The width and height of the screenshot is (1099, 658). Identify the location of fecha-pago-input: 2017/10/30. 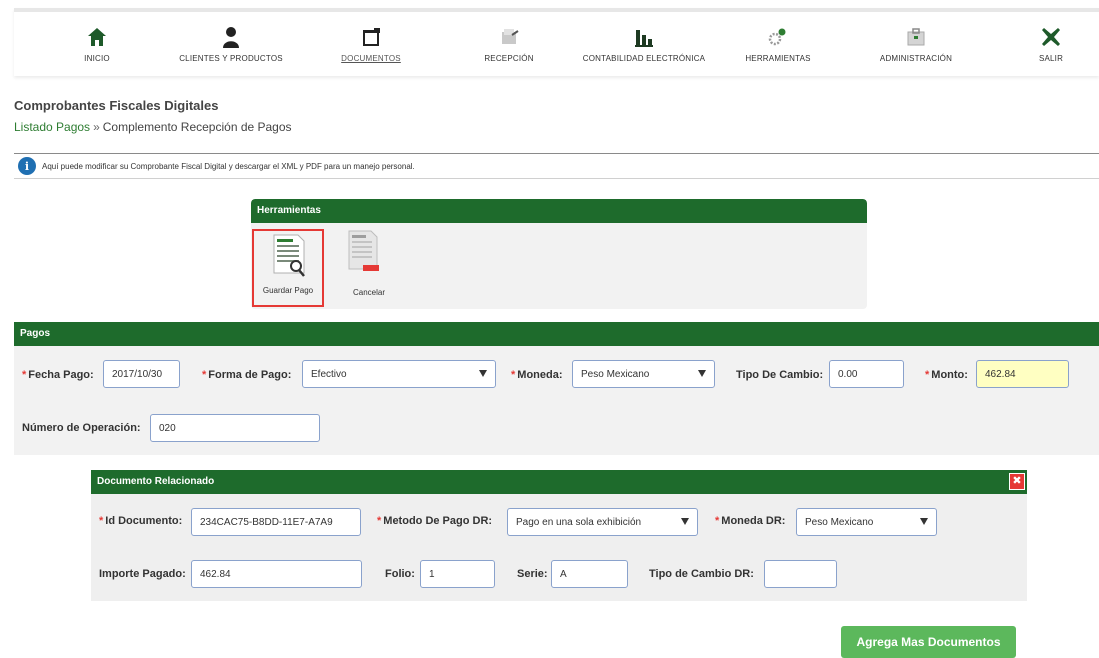
(141, 374).